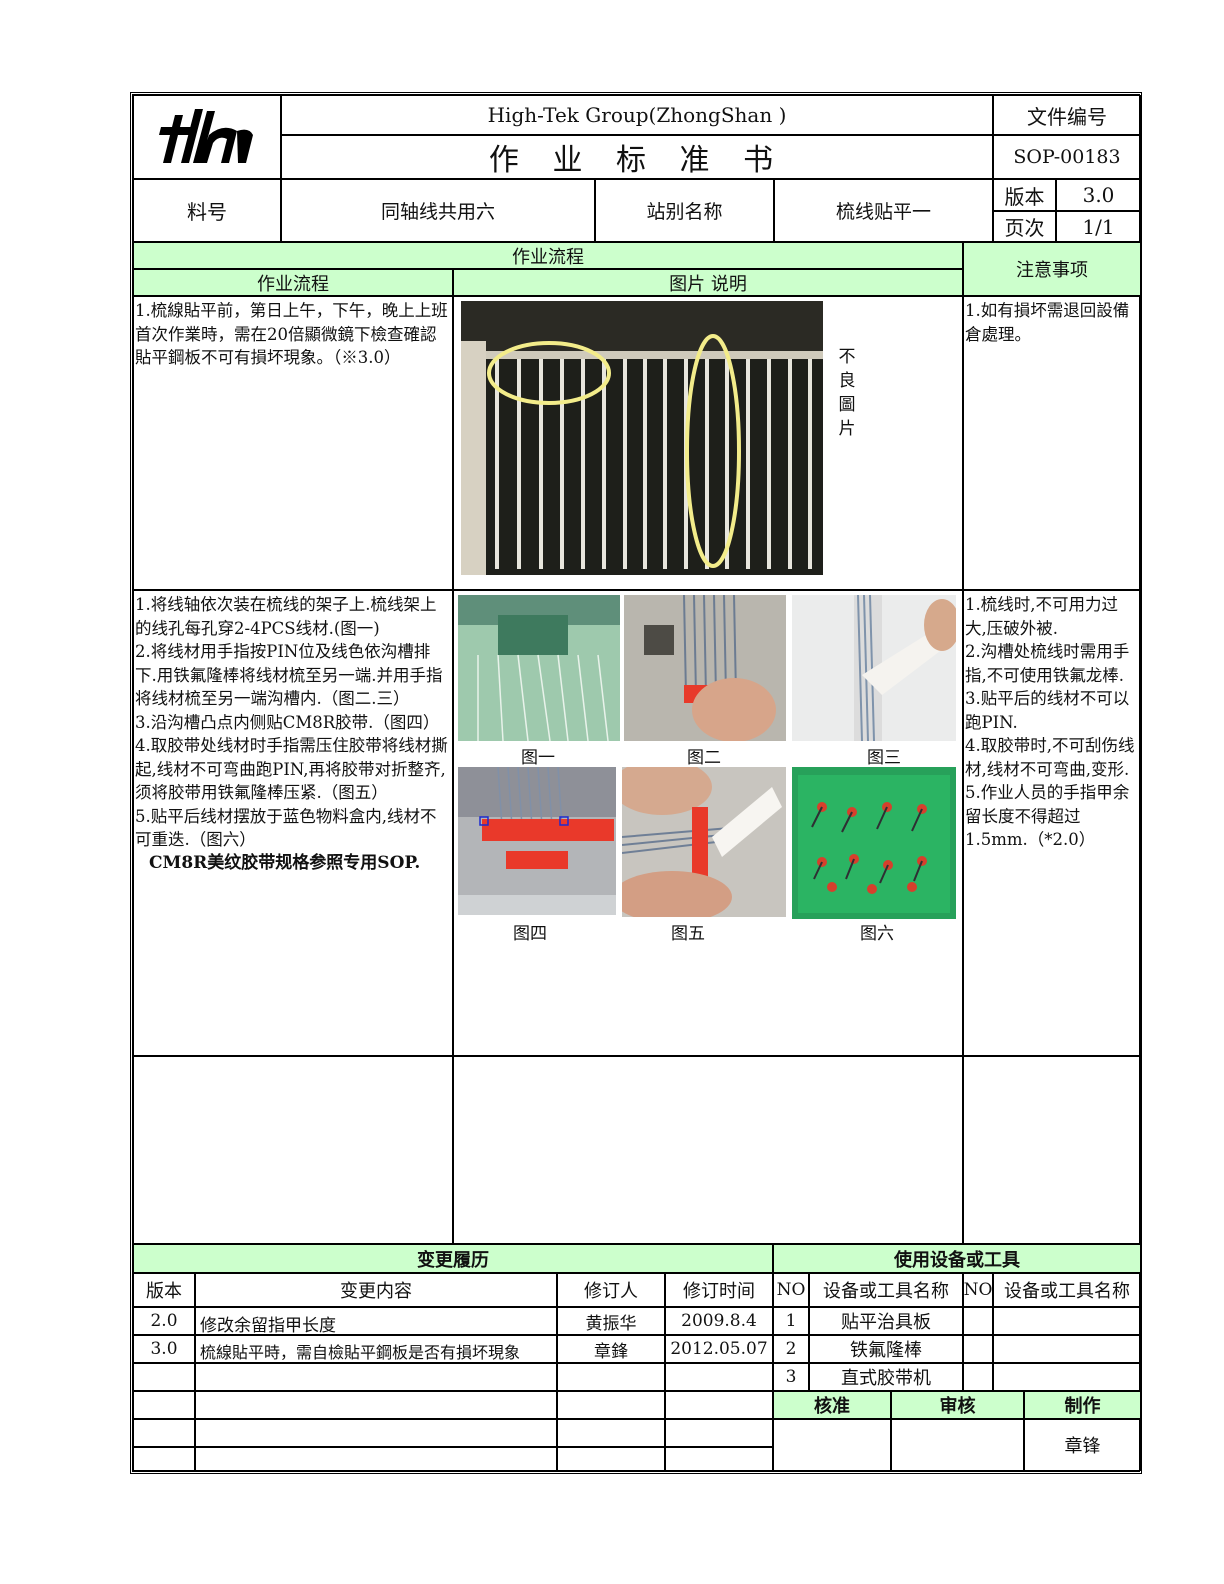 This screenshot has width=1224, height=1584. I want to click on logo-cell, so click(207, 137).